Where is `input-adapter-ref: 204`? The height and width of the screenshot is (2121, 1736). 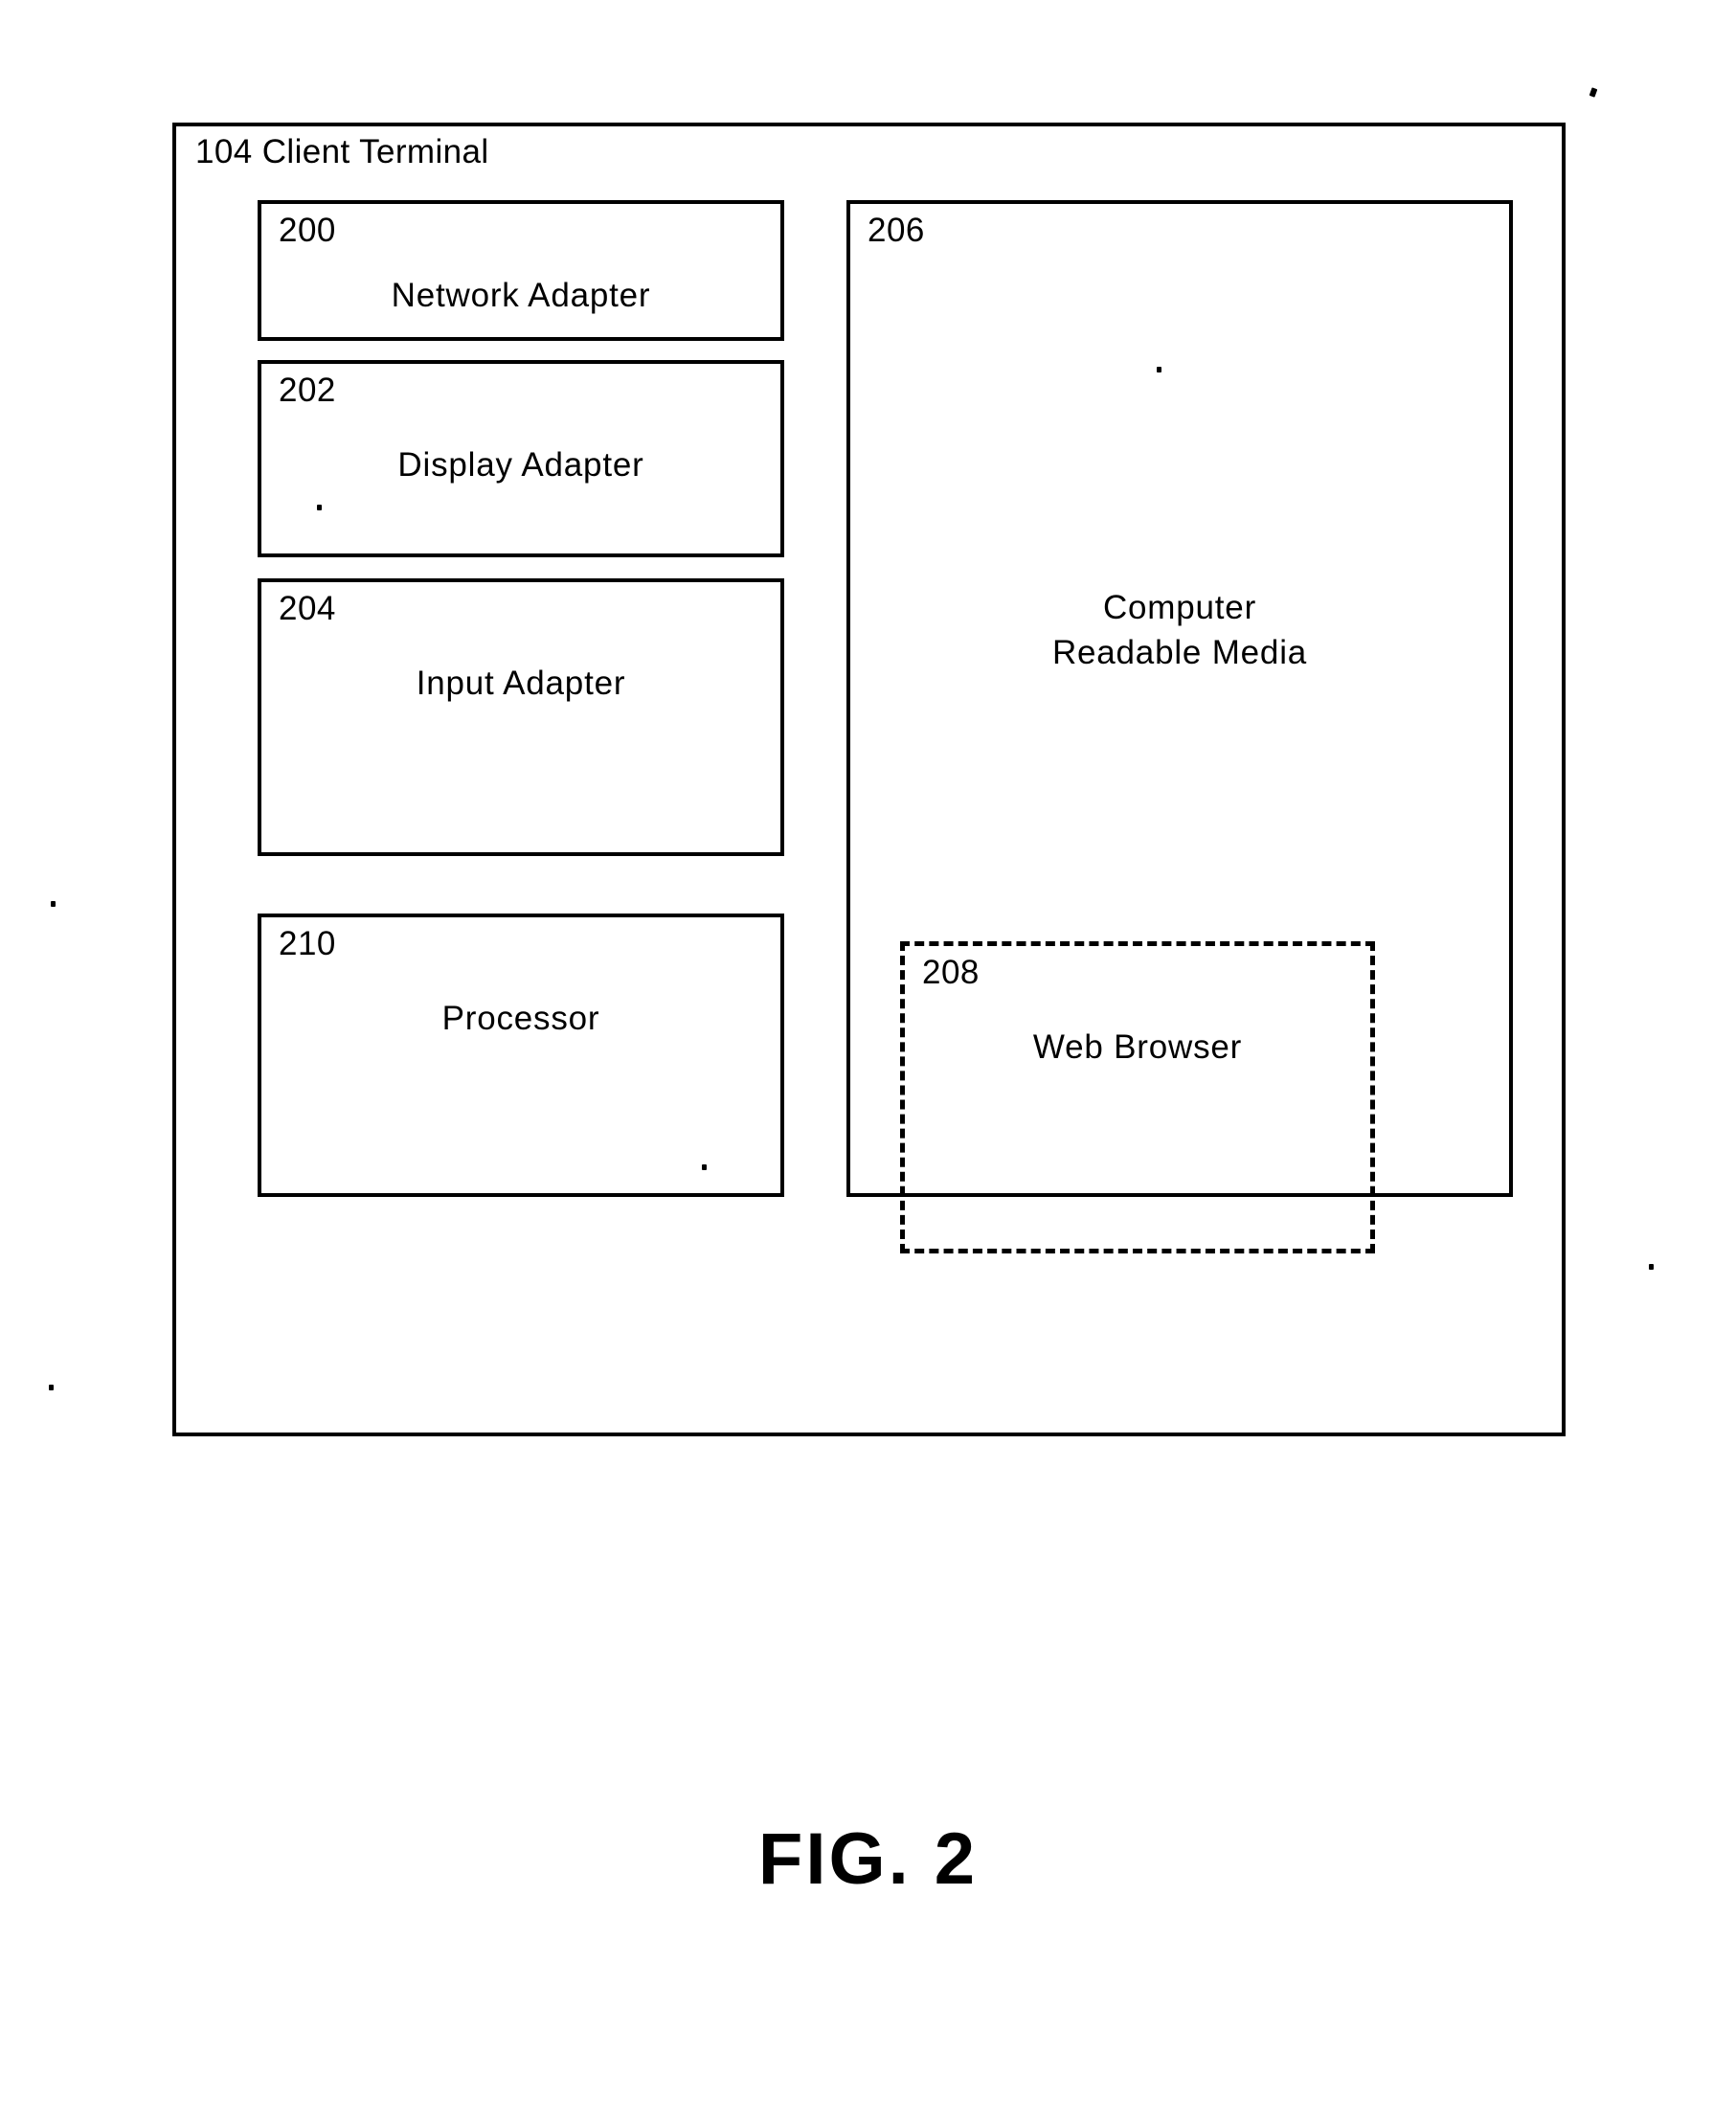 input-adapter-ref: 204 is located at coordinates (308, 608).